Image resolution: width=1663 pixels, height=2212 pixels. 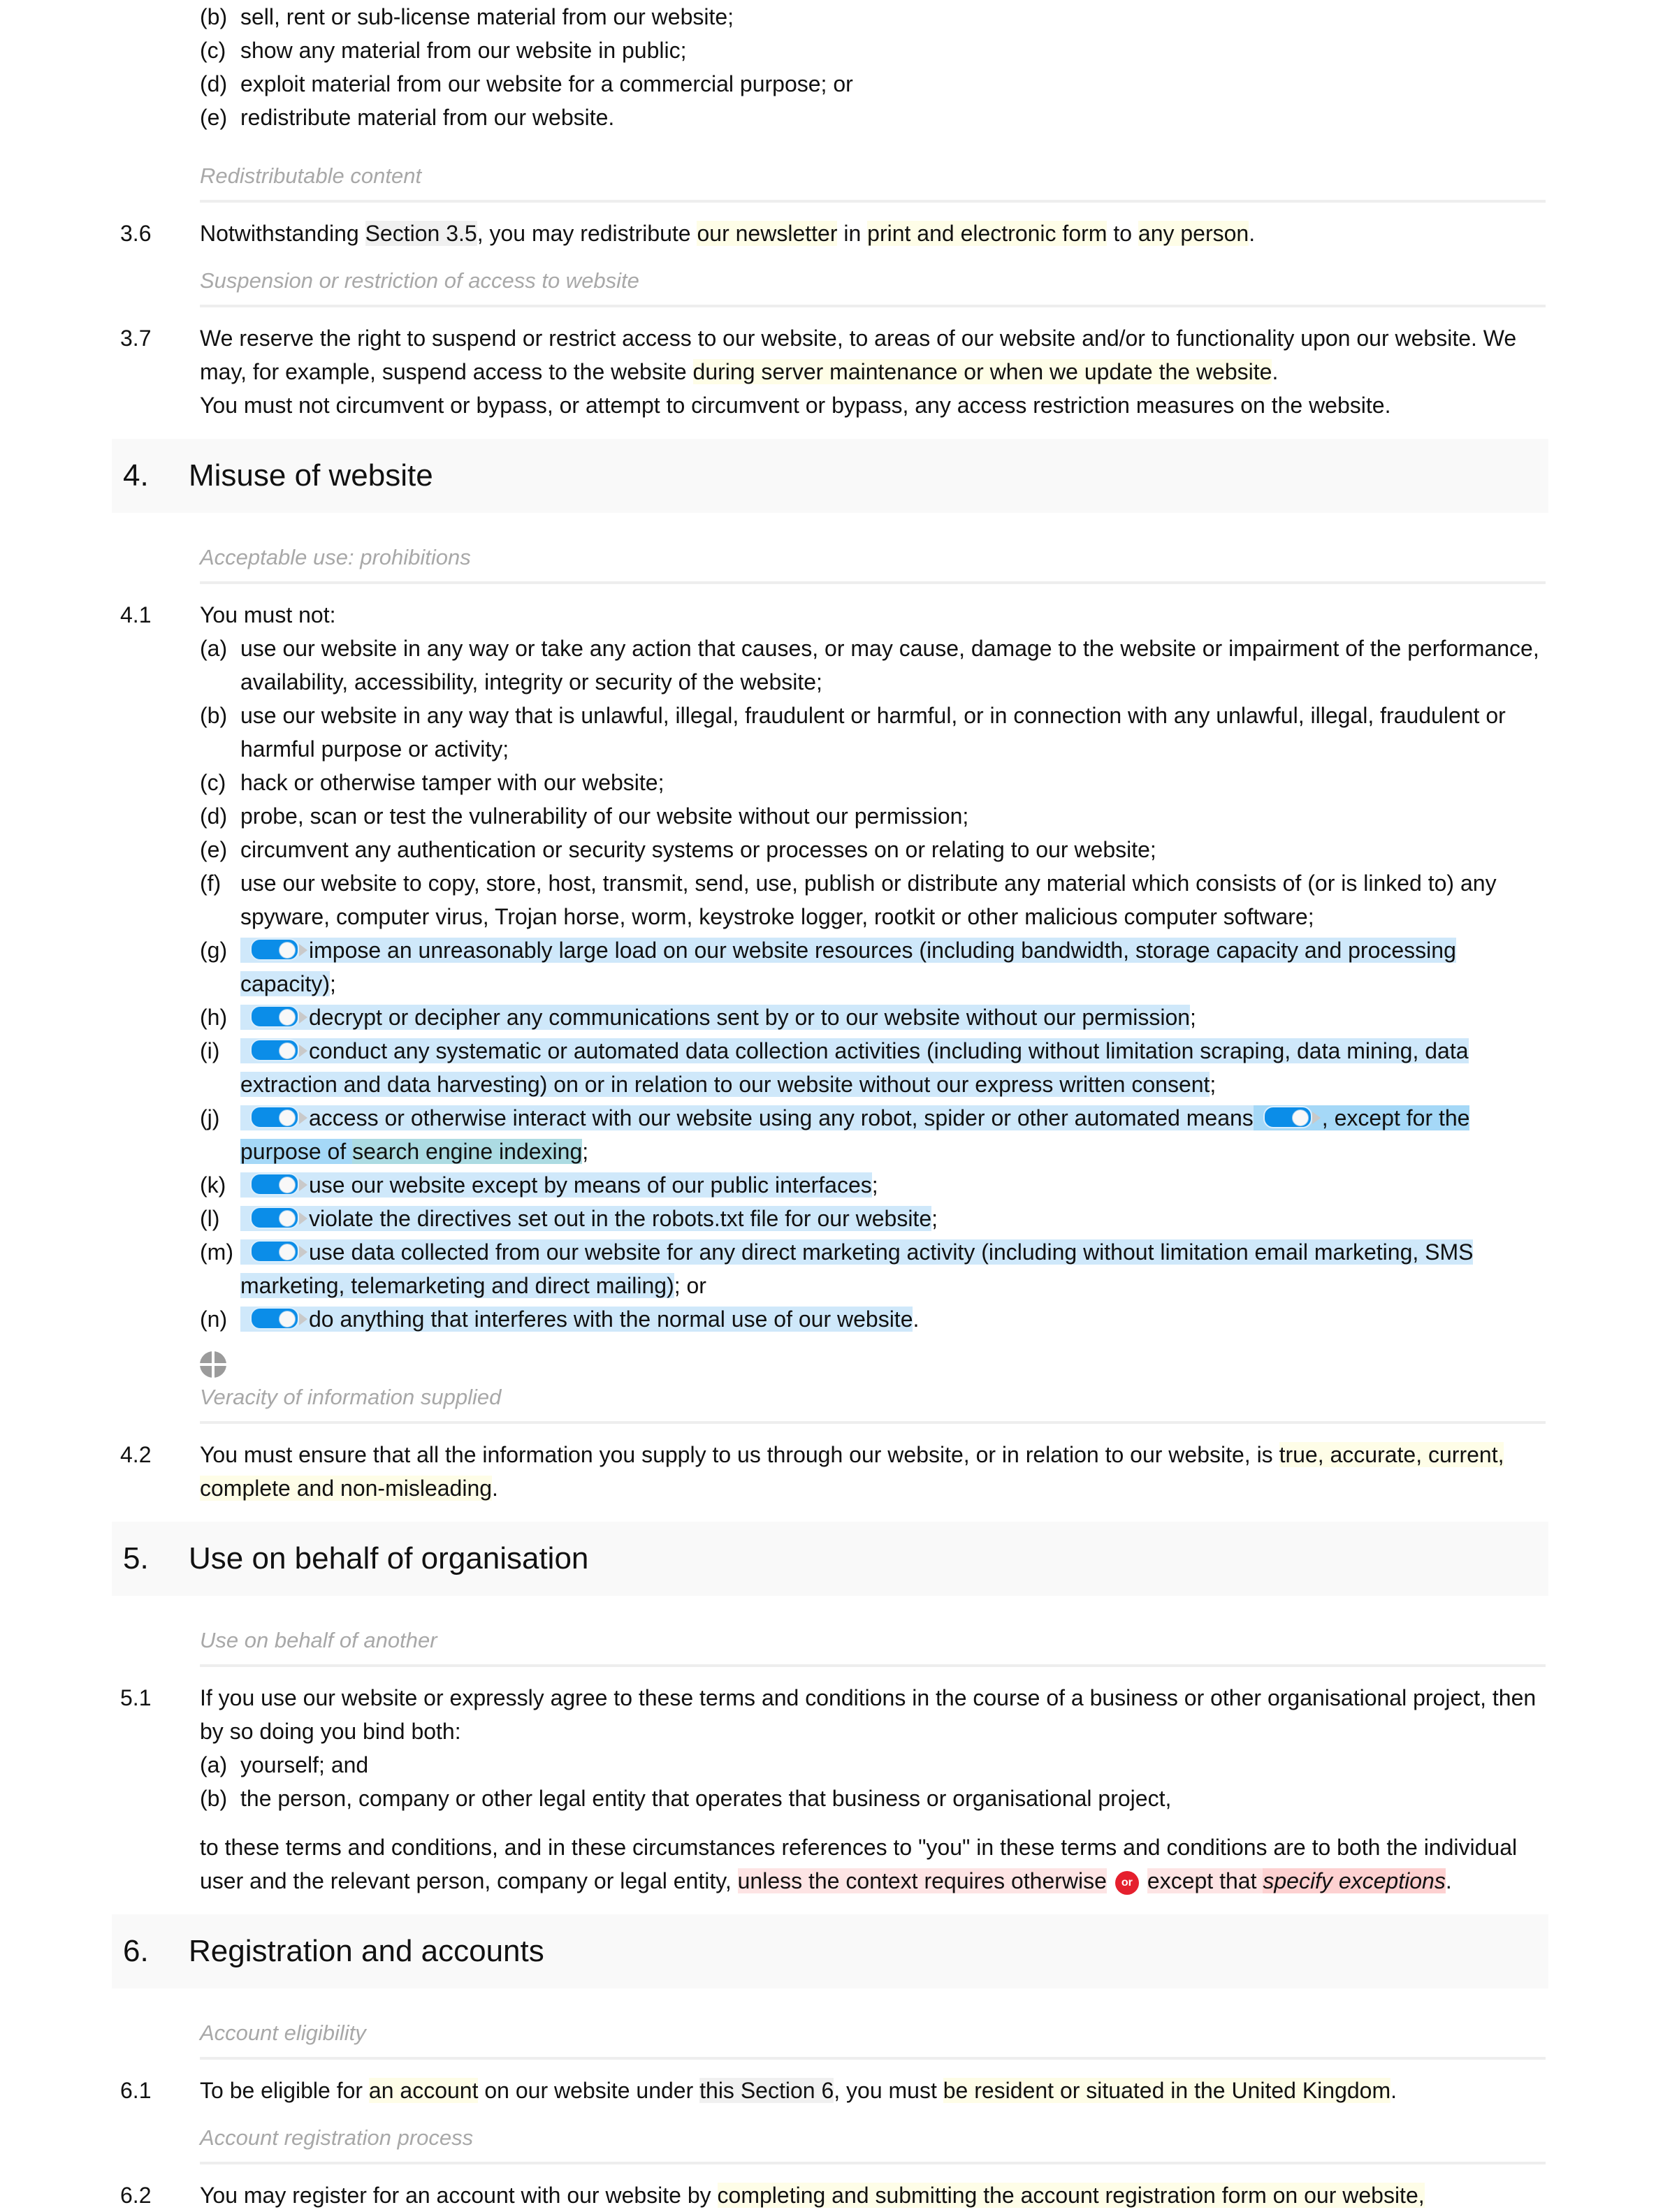 What do you see at coordinates (690, 1285) in the screenshot?
I see `list-end: ; or` at bounding box center [690, 1285].